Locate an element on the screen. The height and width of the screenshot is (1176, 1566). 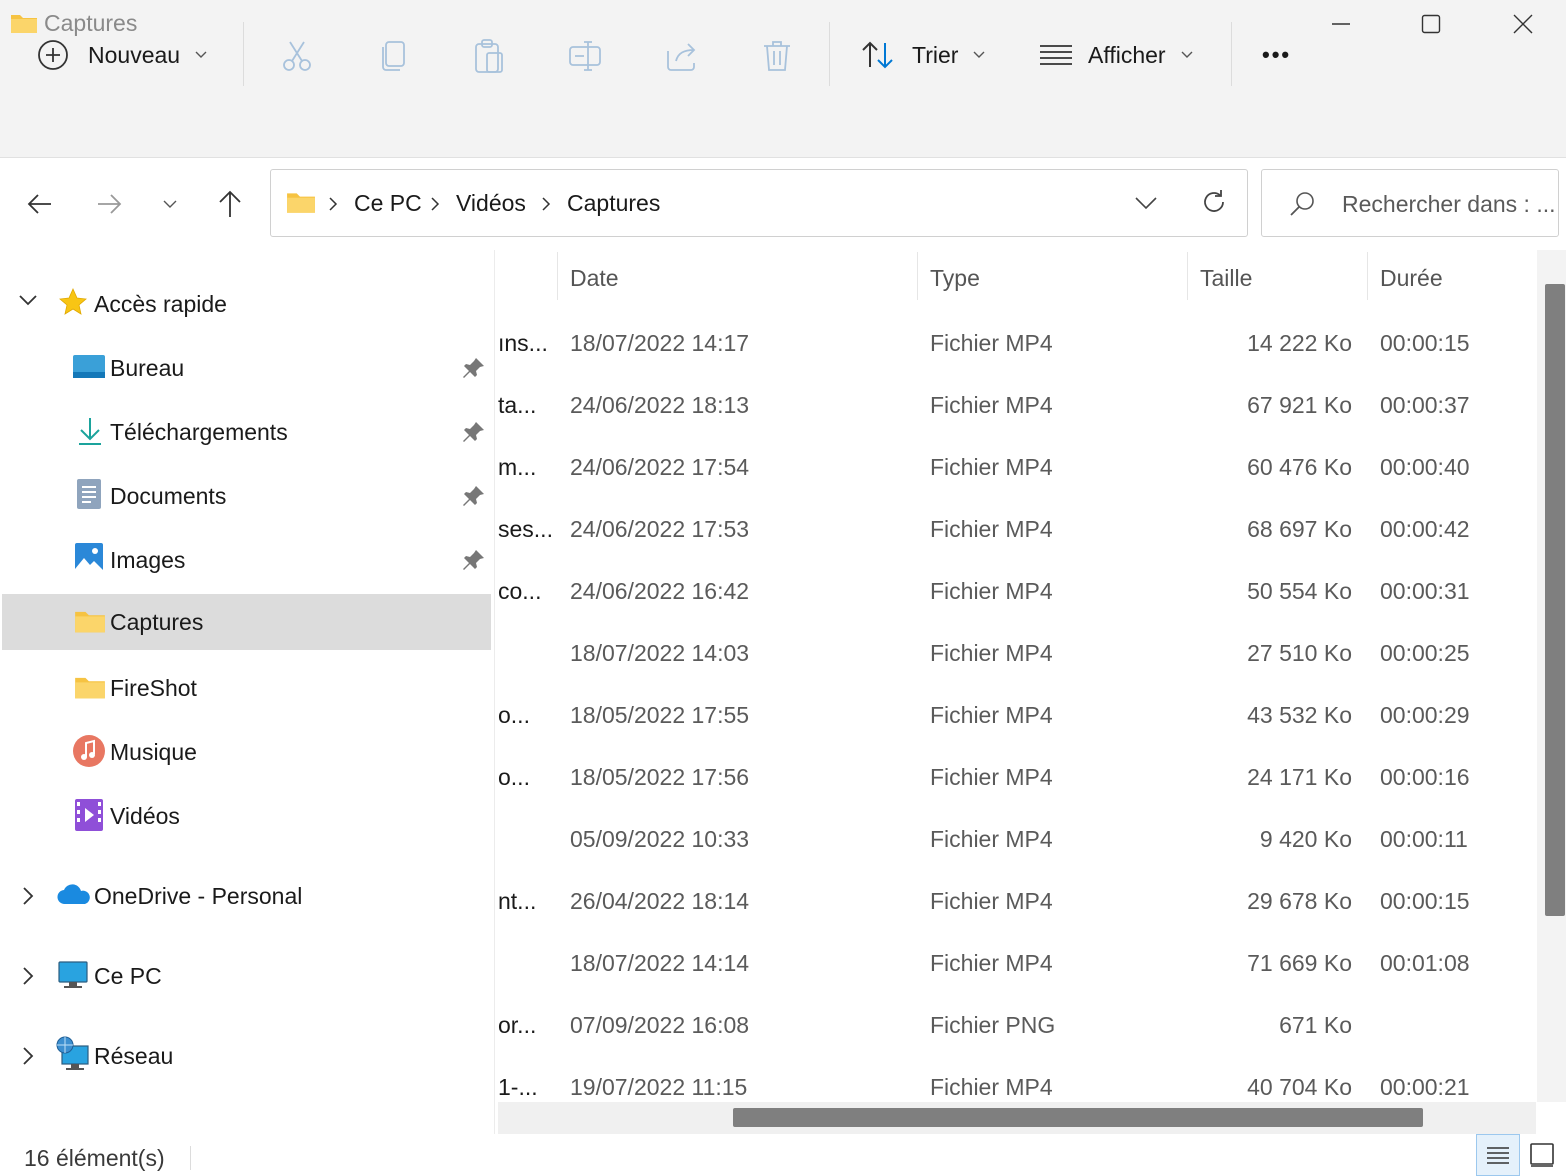
nav-quick-access: Accès rapide is located at coordinates (246, 304).